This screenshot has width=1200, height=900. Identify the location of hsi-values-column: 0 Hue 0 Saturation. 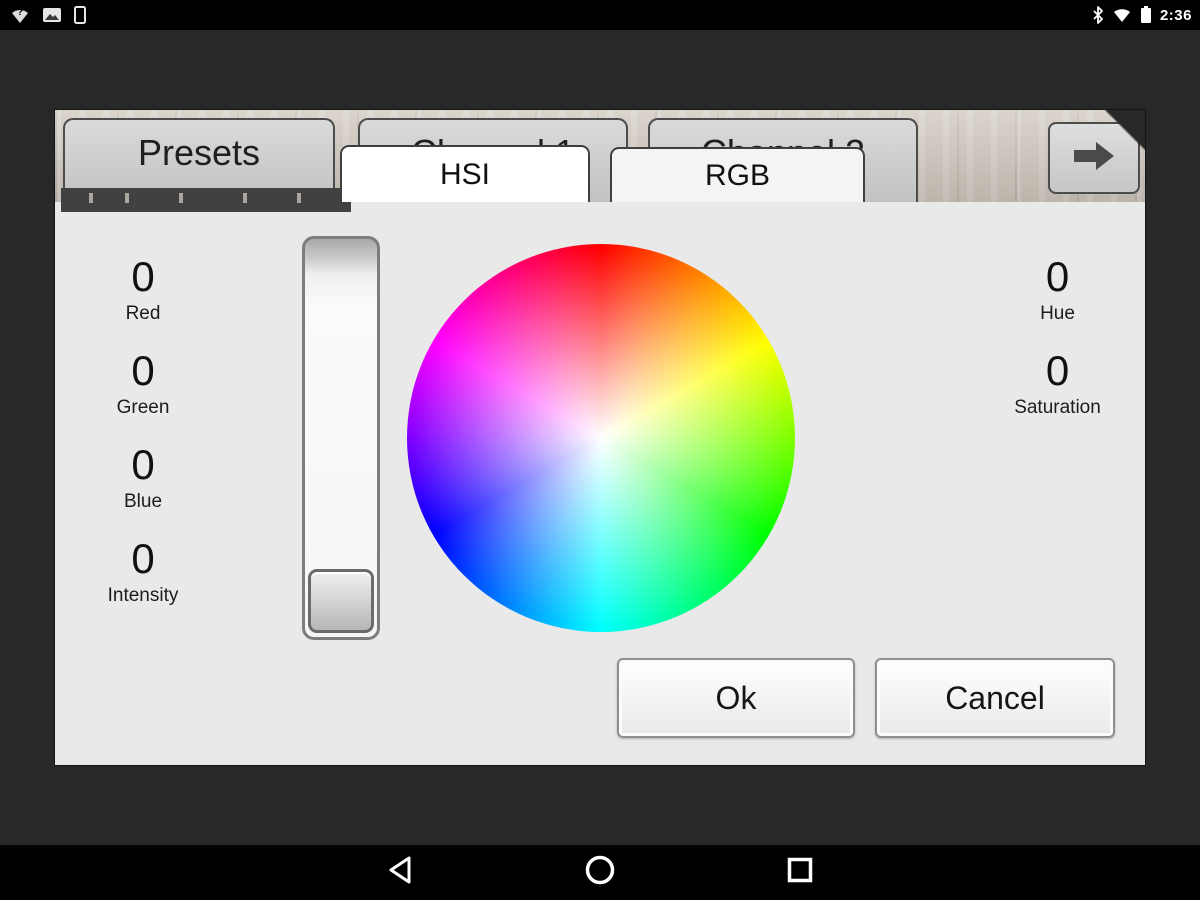
(1057, 348).